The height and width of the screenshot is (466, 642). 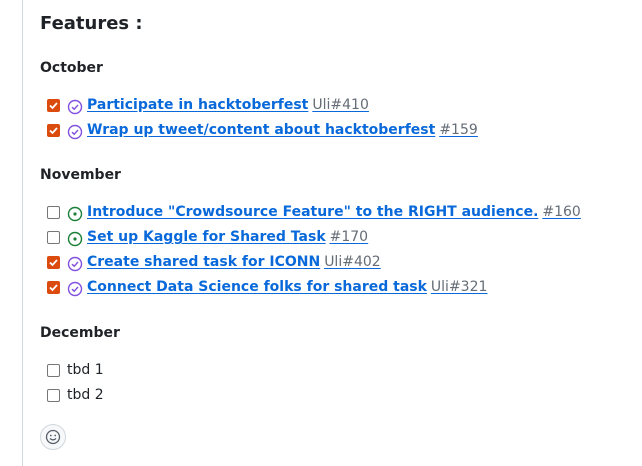 What do you see at coordinates (85, 395) in the screenshot?
I see `task-label: tbd 2` at bounding box center [85, 395].